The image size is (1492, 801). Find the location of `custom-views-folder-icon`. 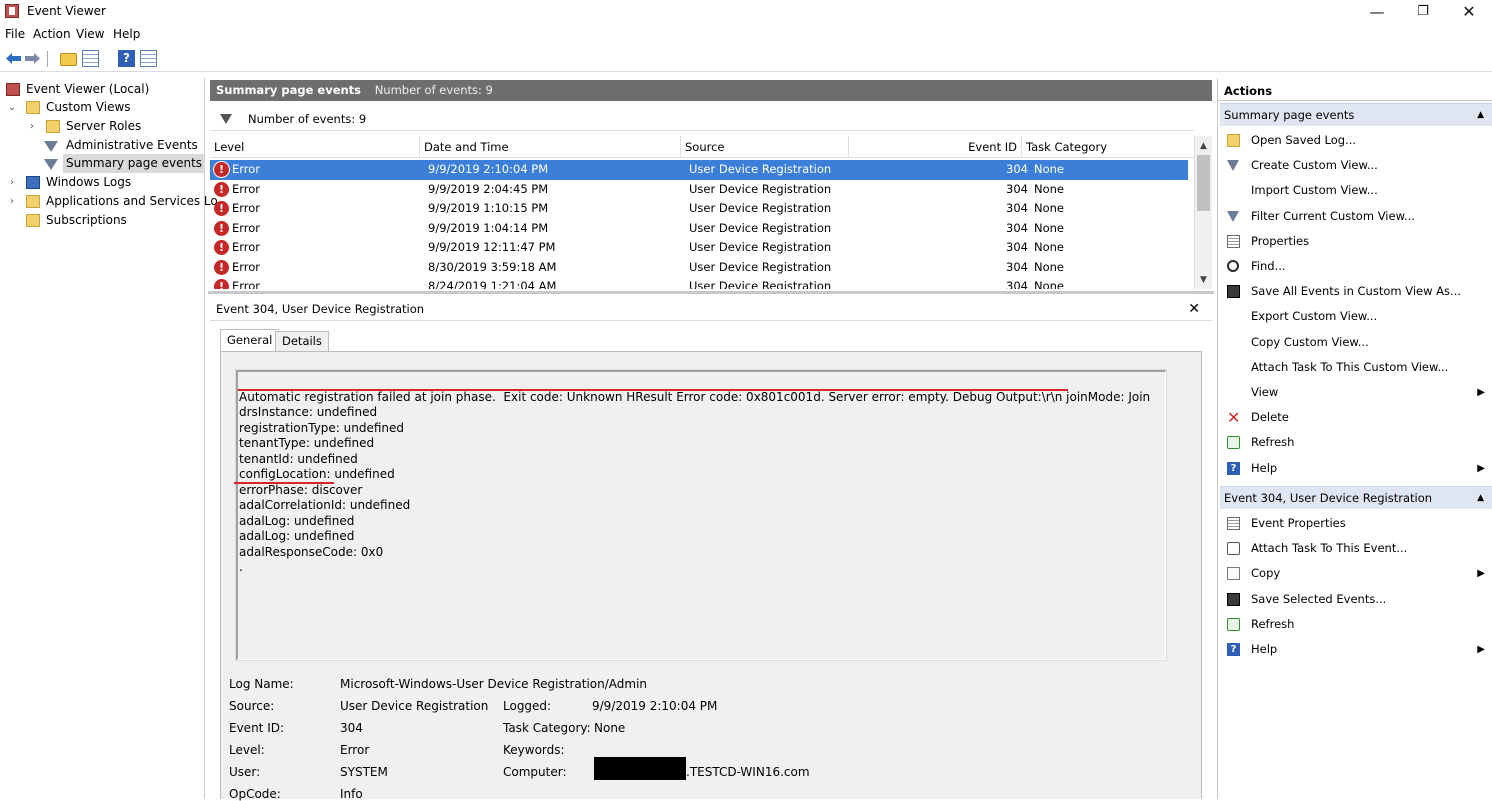

custom-views-folder-icon is located at coordinates (33, 107).